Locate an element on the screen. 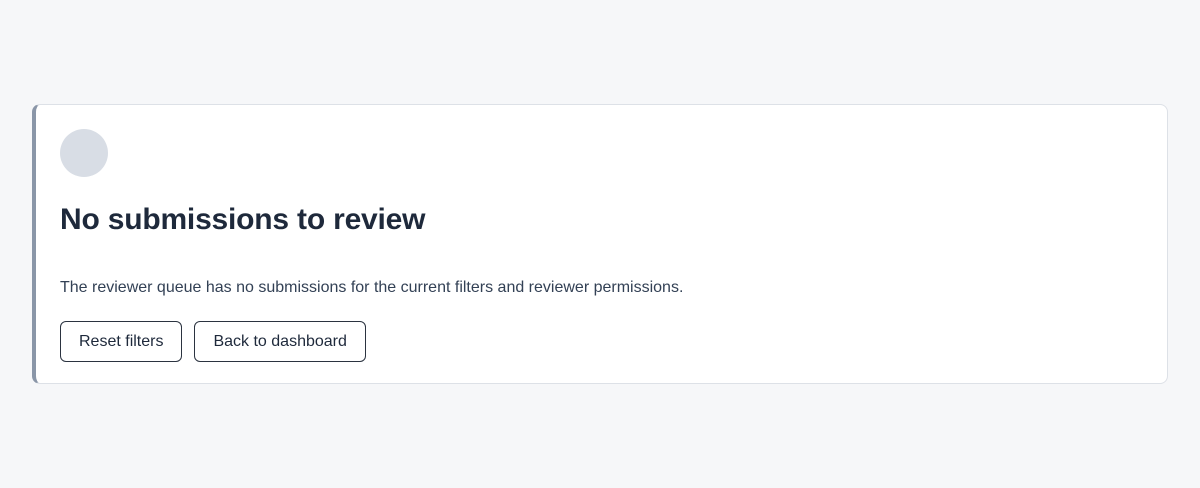 The width and height of the screenshot is (1200, 488). empty-state-actions: Reset filters Back to dashboard is located at coordinates (601, 341).